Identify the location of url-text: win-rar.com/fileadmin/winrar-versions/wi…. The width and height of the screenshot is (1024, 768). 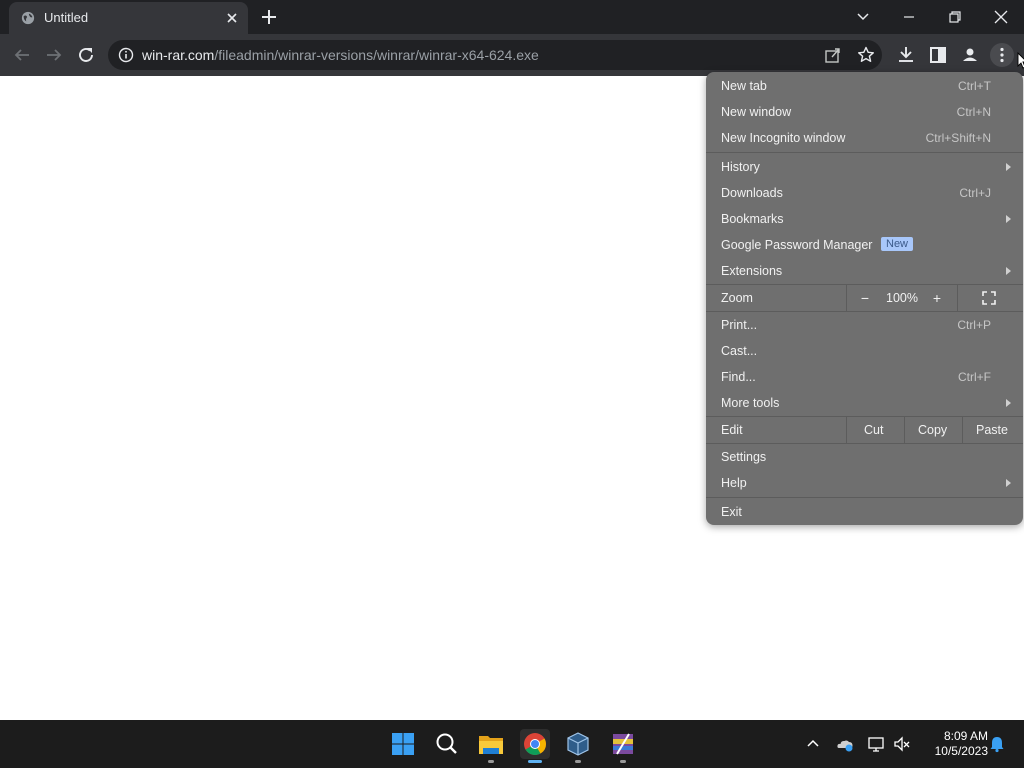
(340, 55).